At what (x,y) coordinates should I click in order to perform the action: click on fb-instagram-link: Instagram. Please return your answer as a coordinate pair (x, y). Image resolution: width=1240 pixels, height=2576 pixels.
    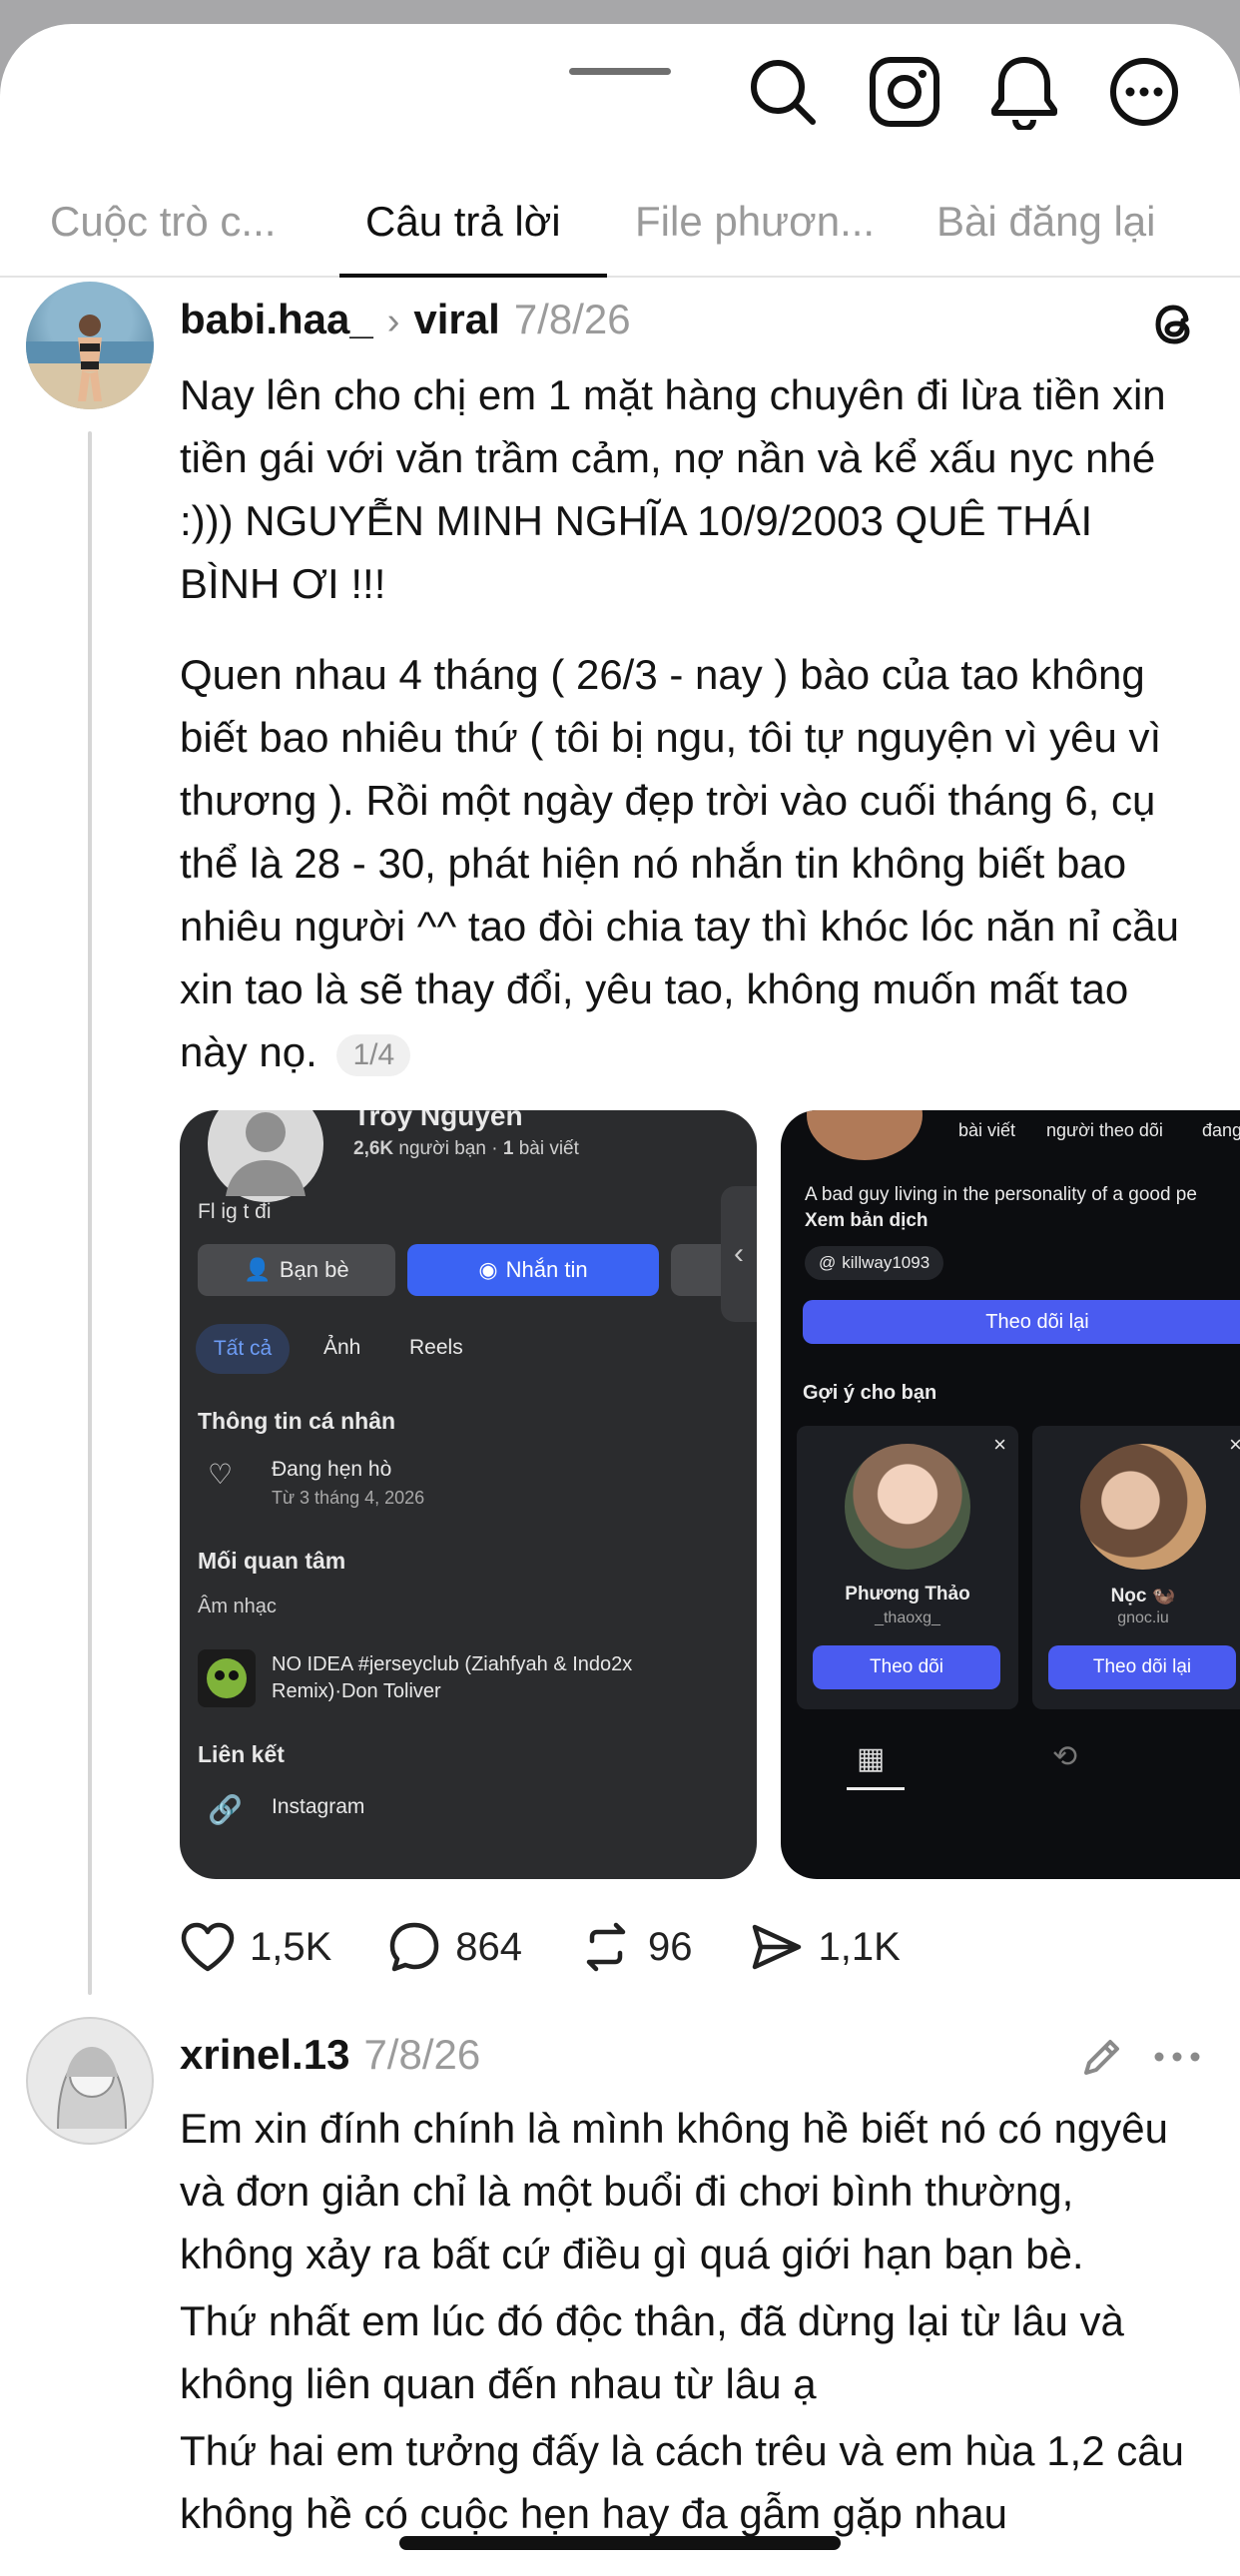
    Looking at the image, I should click on (318, 1807).